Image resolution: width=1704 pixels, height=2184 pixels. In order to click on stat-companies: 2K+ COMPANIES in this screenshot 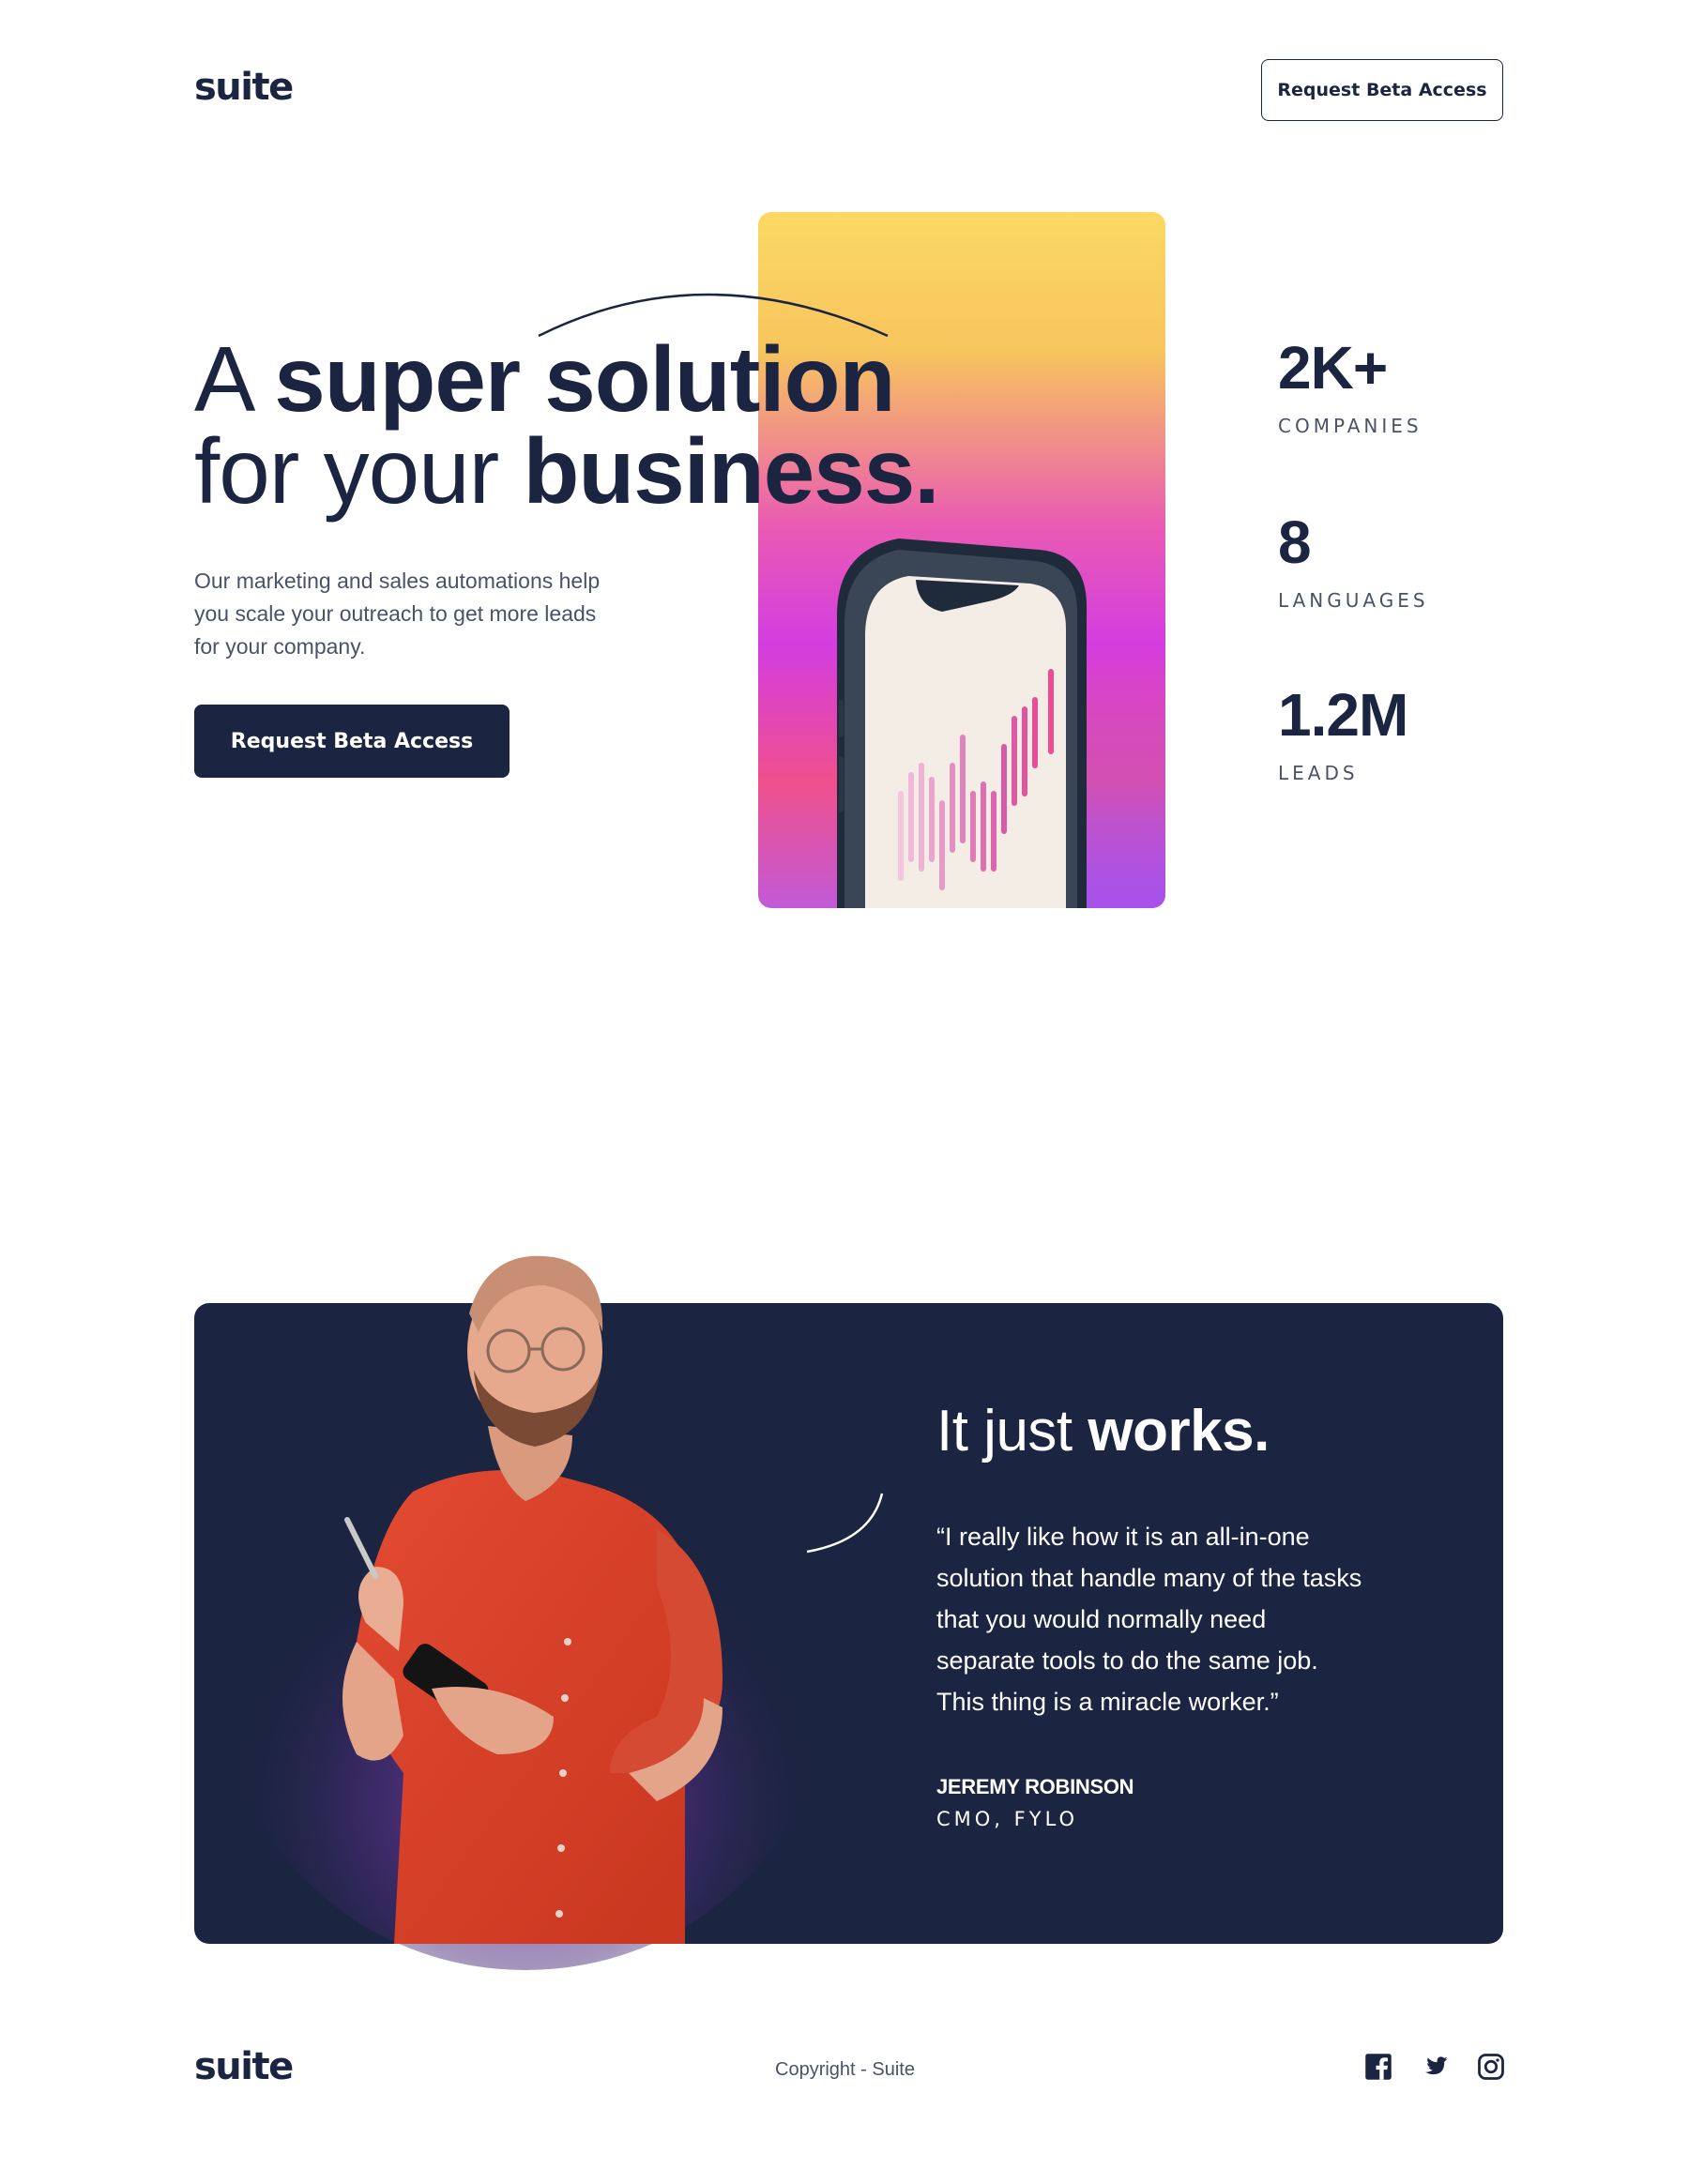, I will do `click(1350, 387)`.